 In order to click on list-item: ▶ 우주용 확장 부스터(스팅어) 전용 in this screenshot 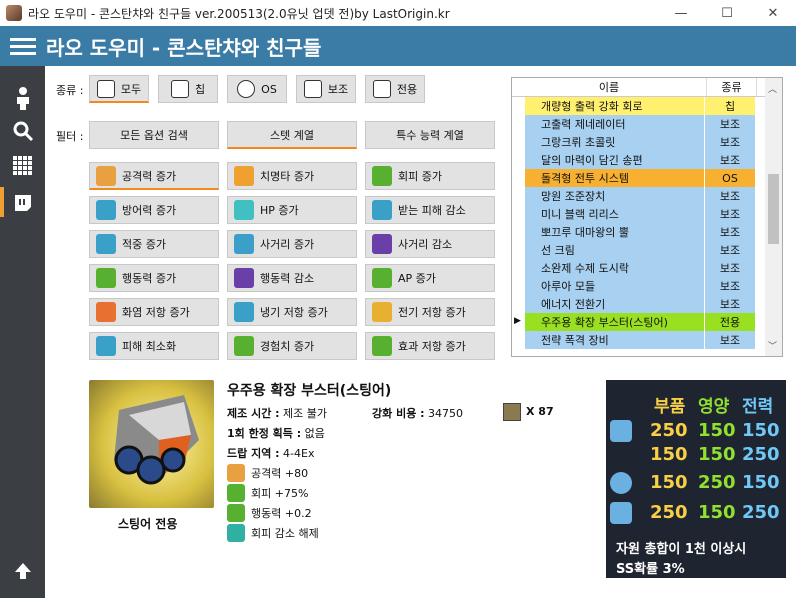, I will do `click(648, 322)`.